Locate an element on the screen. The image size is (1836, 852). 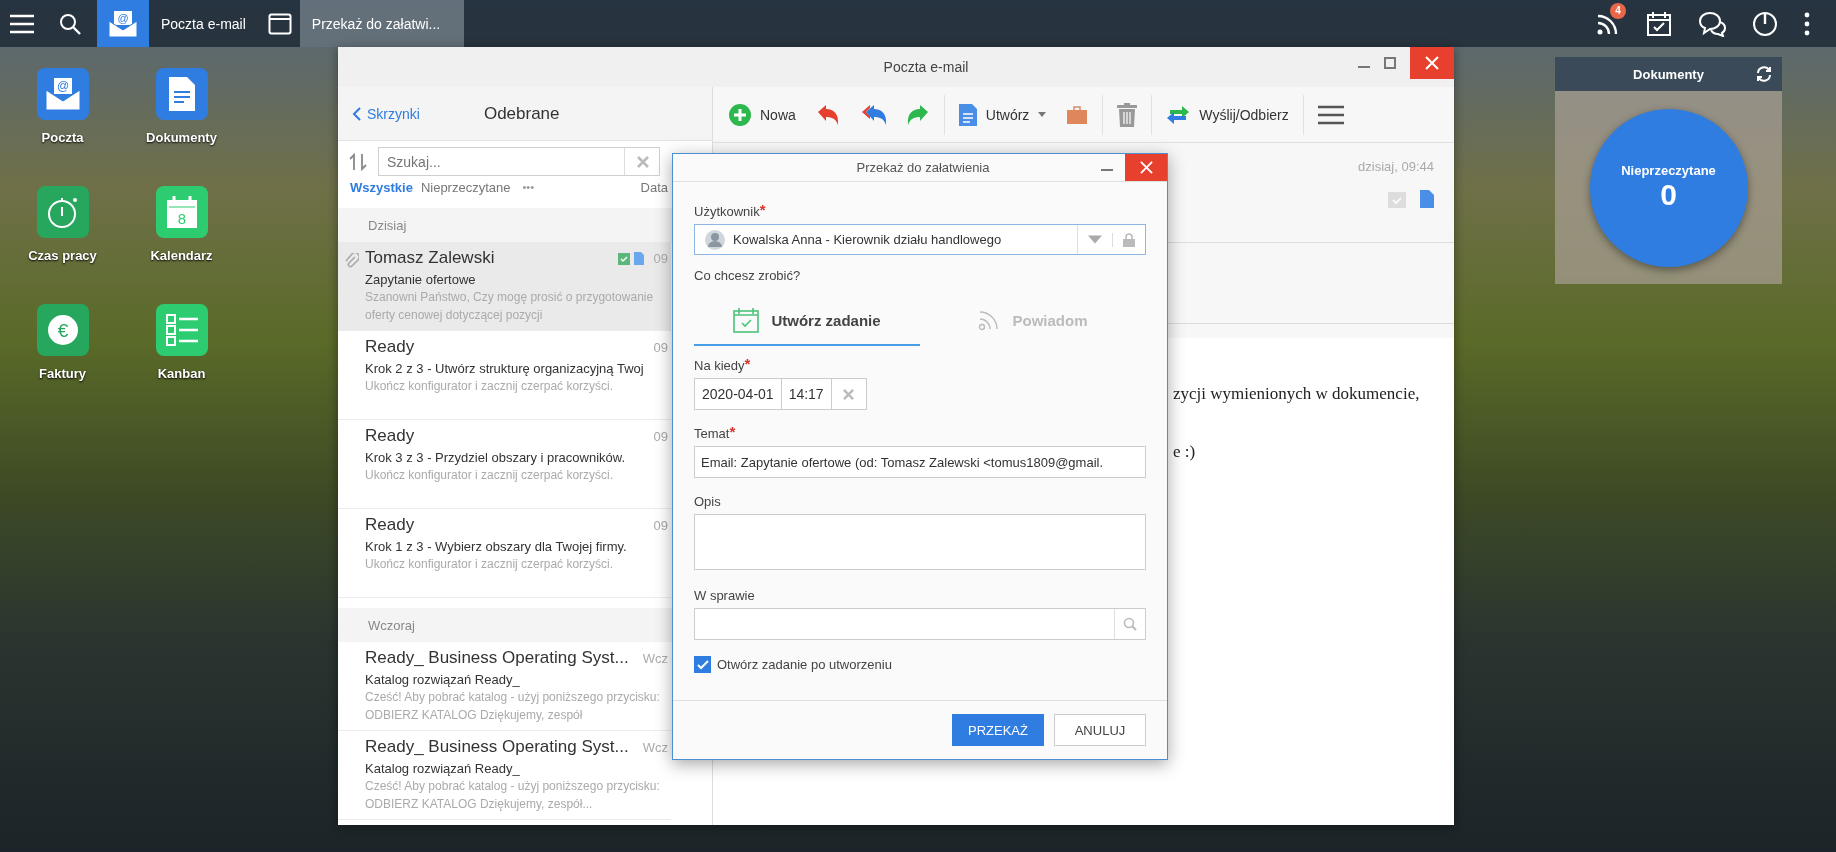
counter-label: Nieprzeczytane is located at coordinates (1668, 170).